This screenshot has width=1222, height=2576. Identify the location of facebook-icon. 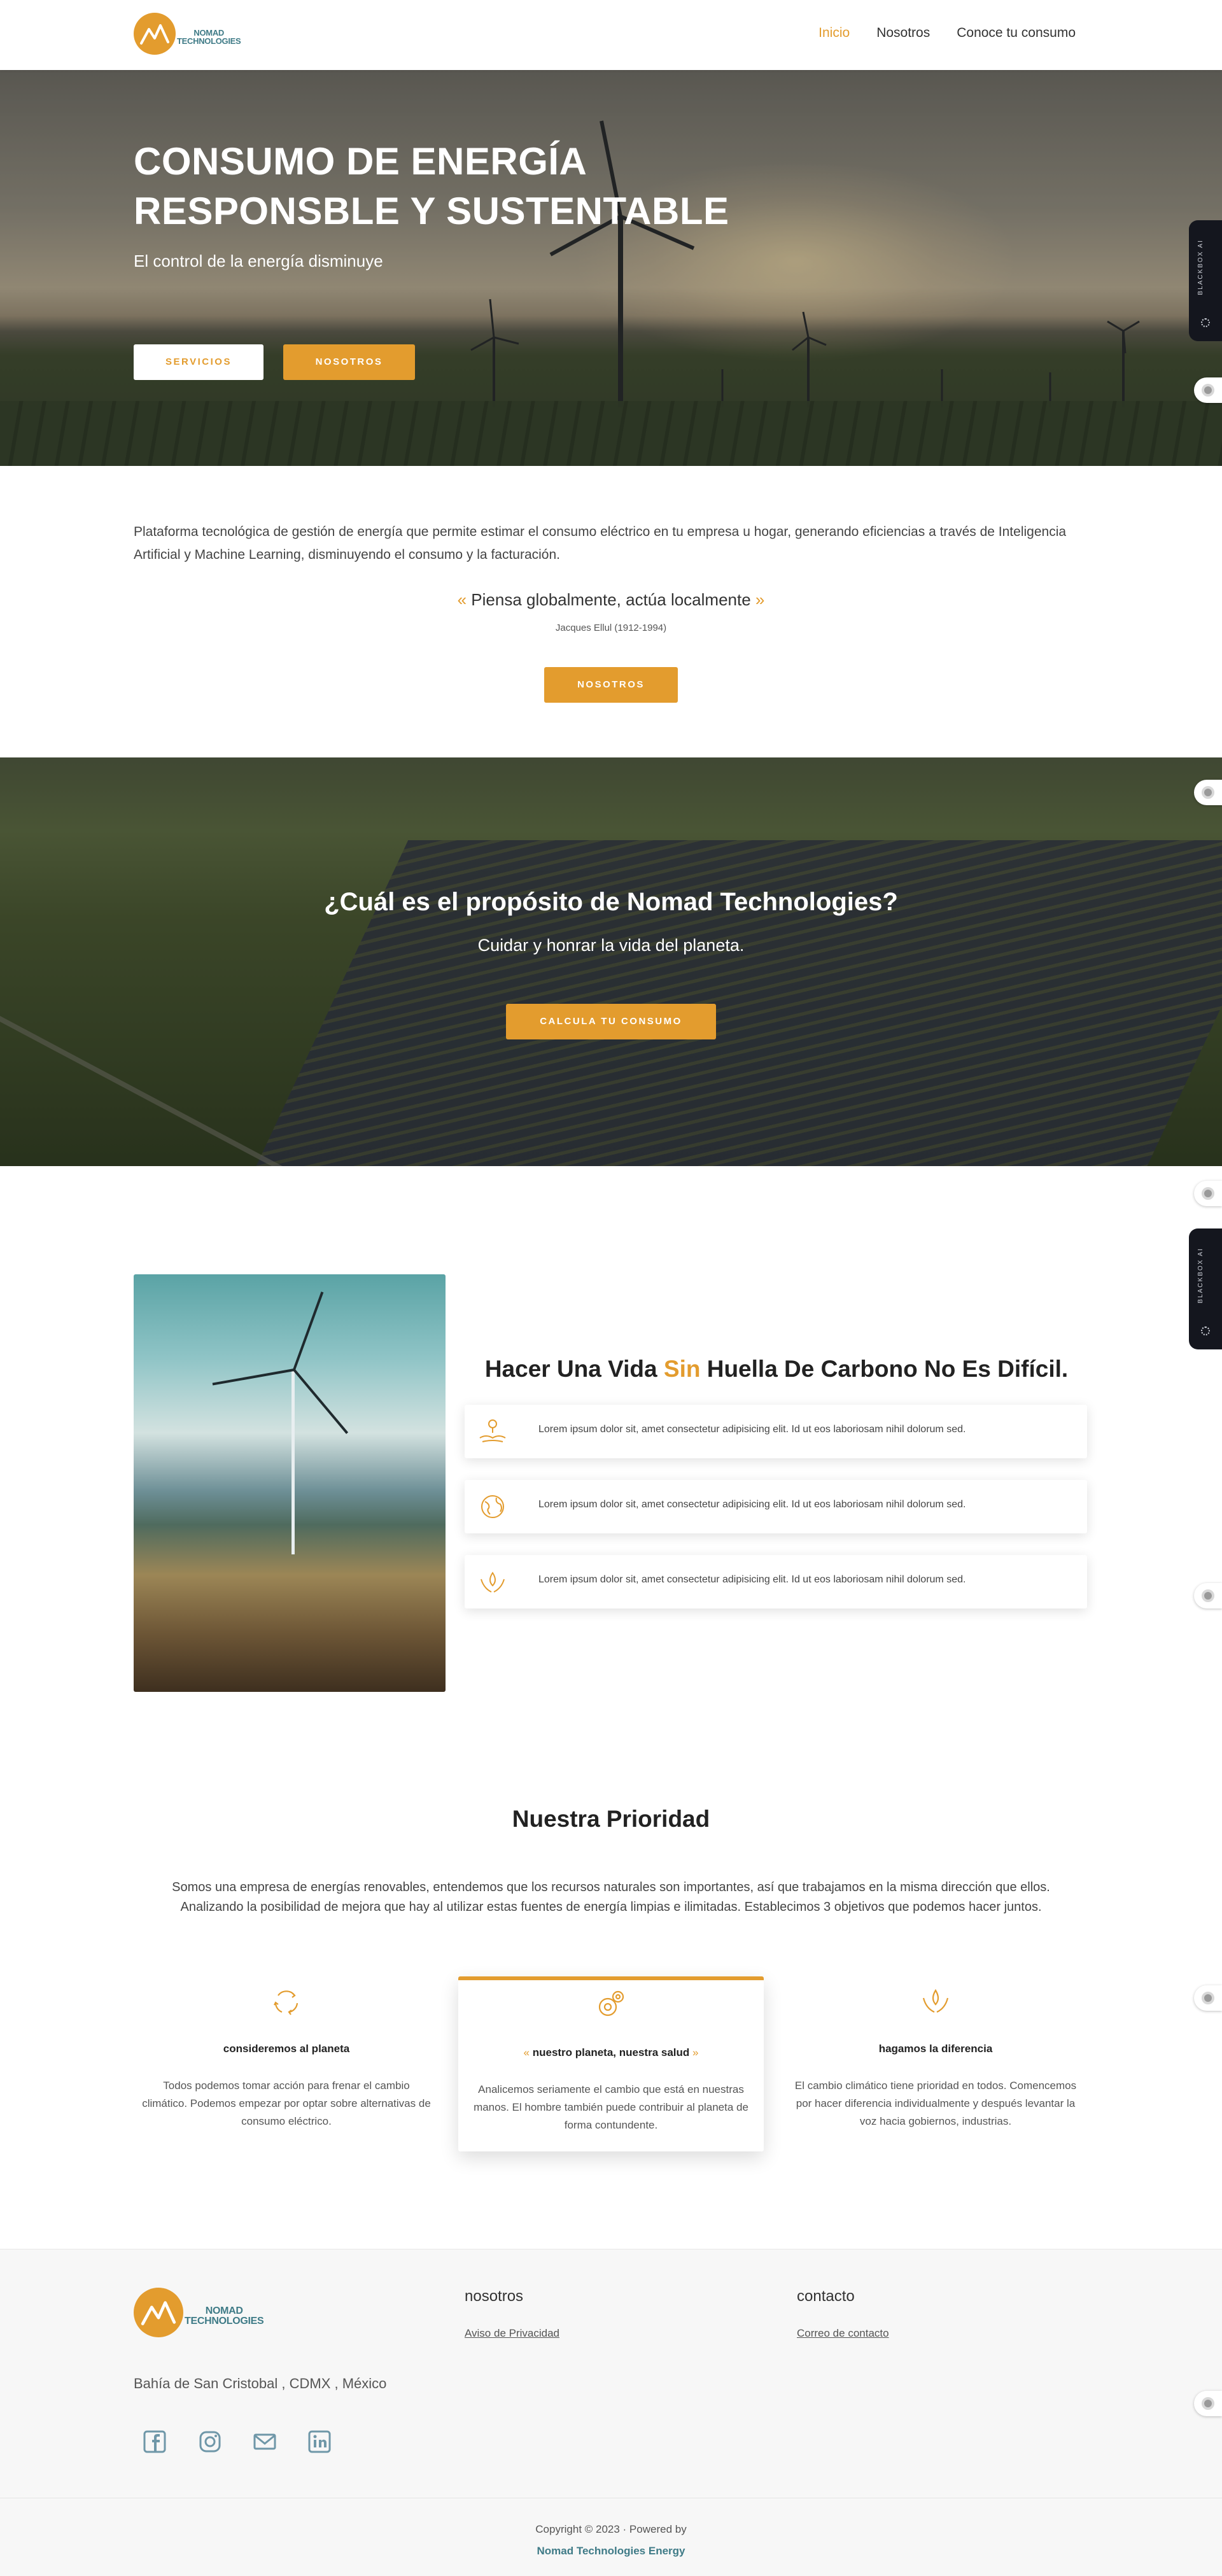
(154, 2441).